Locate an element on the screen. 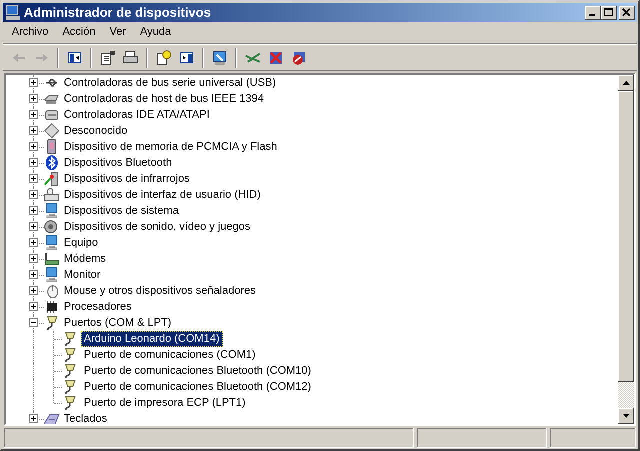 The height and width of the screenshot is (451, 640). pane-icon is located at coordinates (186, 58).